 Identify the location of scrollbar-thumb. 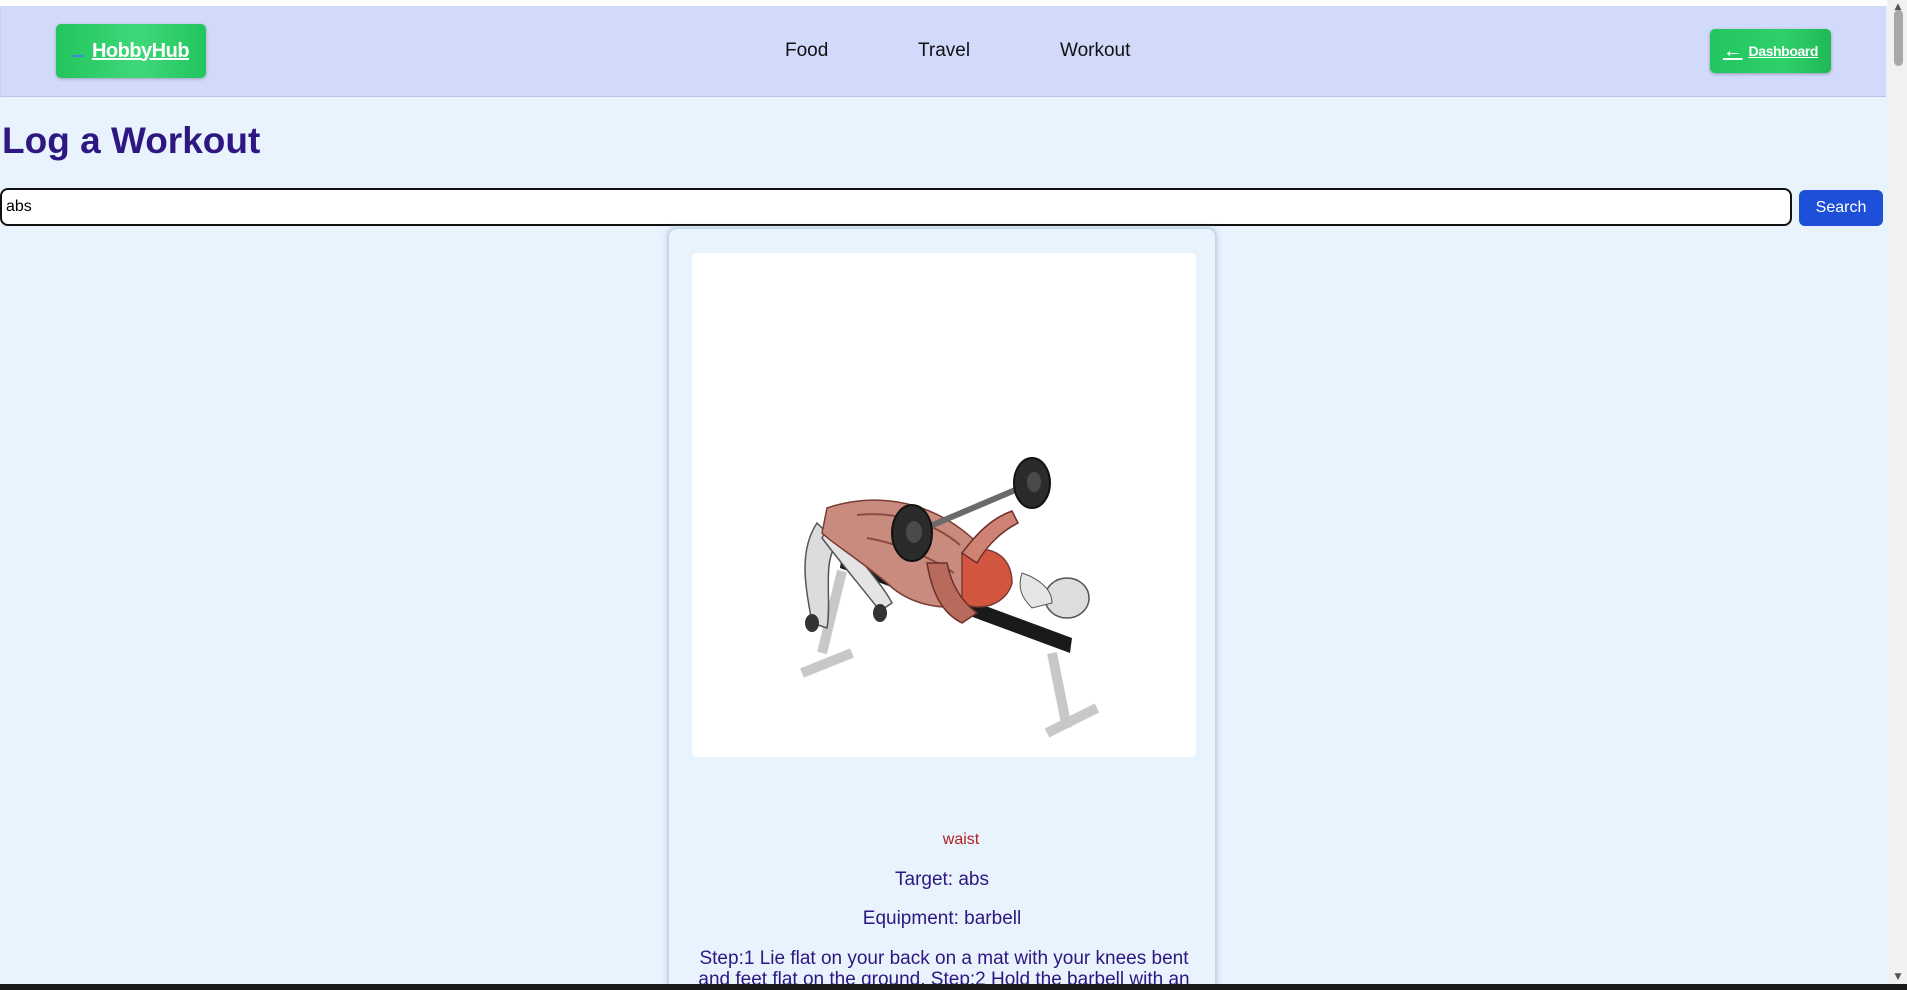
(1898, 38).